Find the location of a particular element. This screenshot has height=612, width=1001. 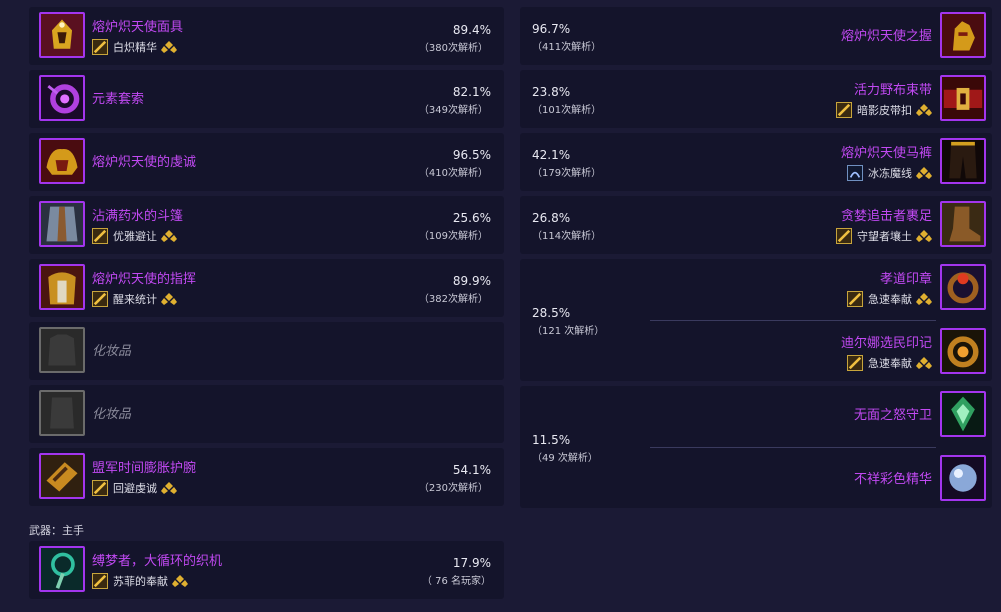

usage-percent: 17.9% is located at coordinates (471, 563).